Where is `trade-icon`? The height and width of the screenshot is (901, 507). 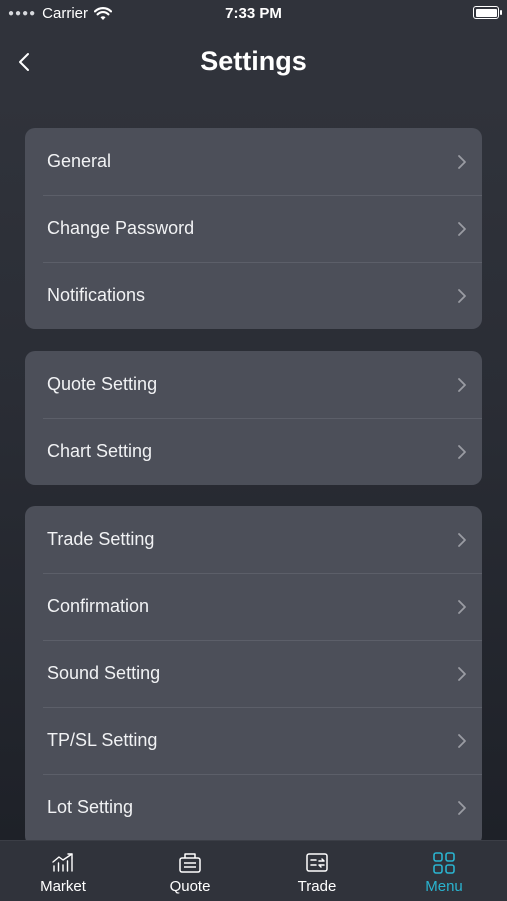
trade-icon is located at coordinates (317, 862).